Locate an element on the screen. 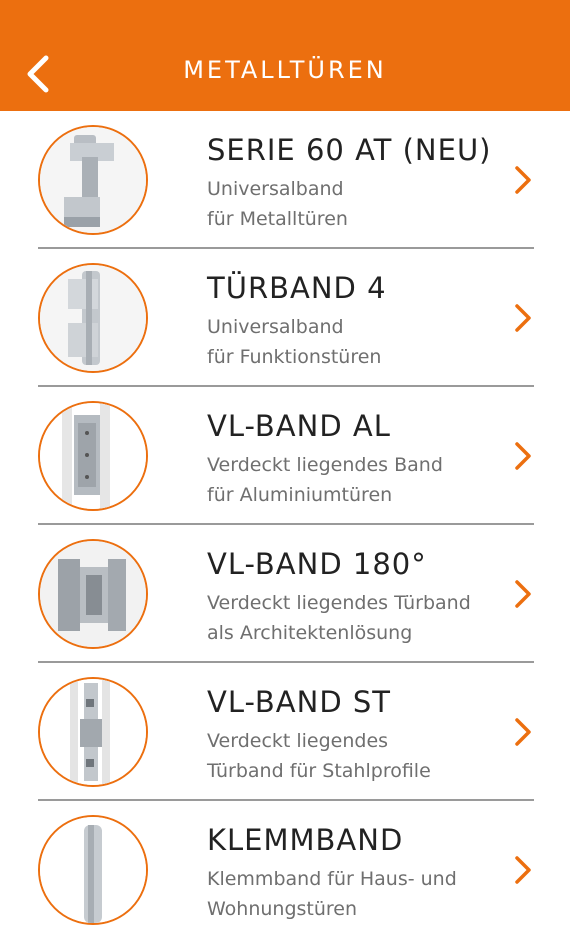 This screenshot has height=939, width=570. description-line: als Architektenlösung is located at coordinates (310, 633).